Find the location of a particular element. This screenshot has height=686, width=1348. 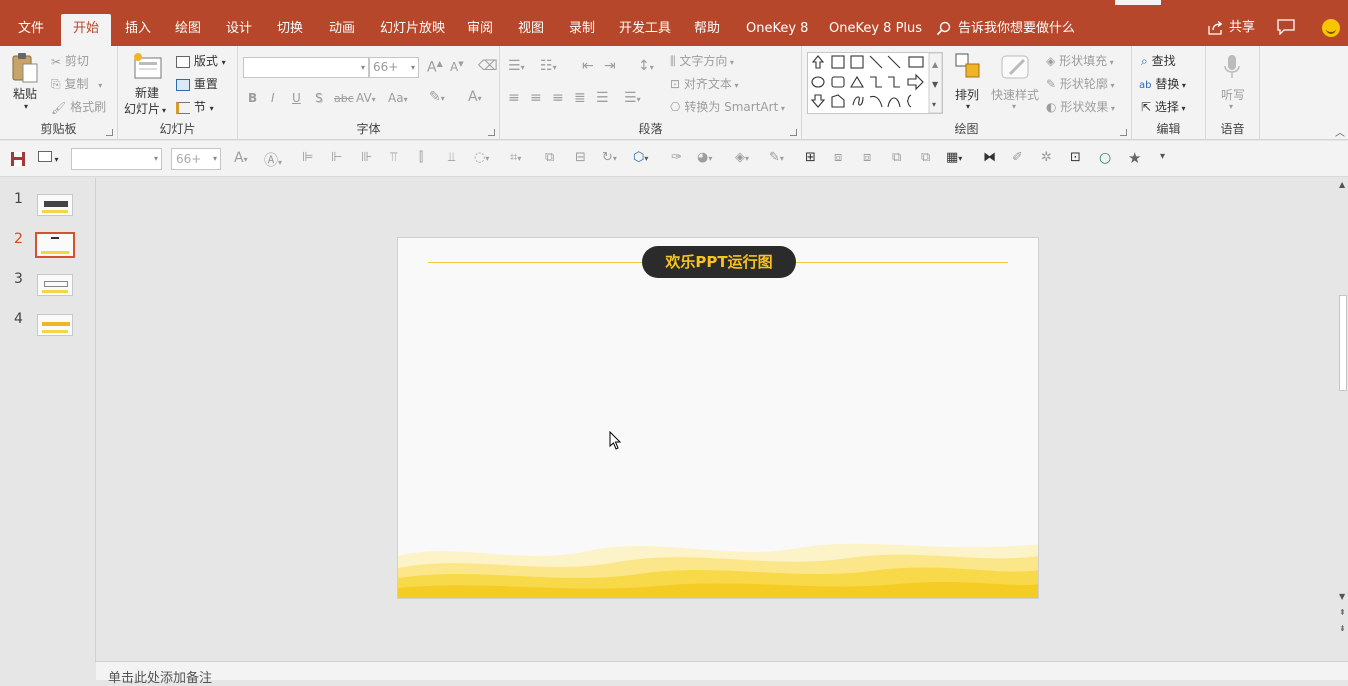

find-button: ⌕ 查找 is located at coordinates (1158, 60).